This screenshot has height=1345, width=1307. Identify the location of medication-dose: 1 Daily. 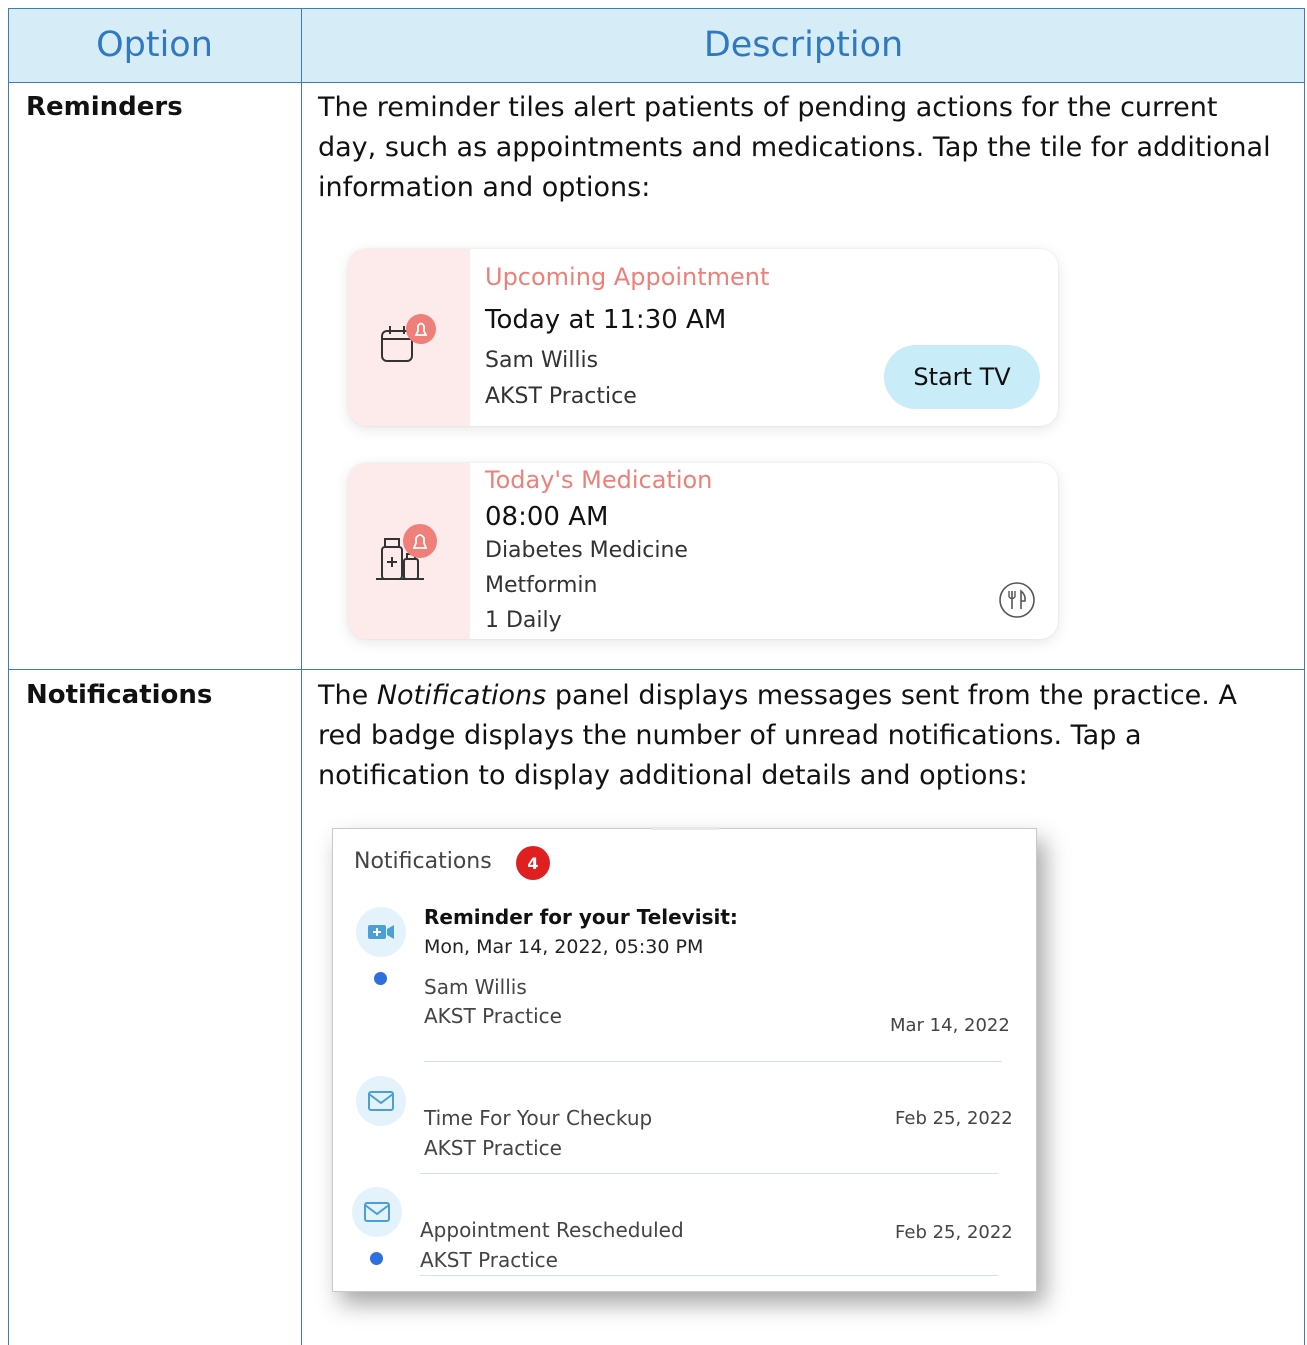
(523, 620).